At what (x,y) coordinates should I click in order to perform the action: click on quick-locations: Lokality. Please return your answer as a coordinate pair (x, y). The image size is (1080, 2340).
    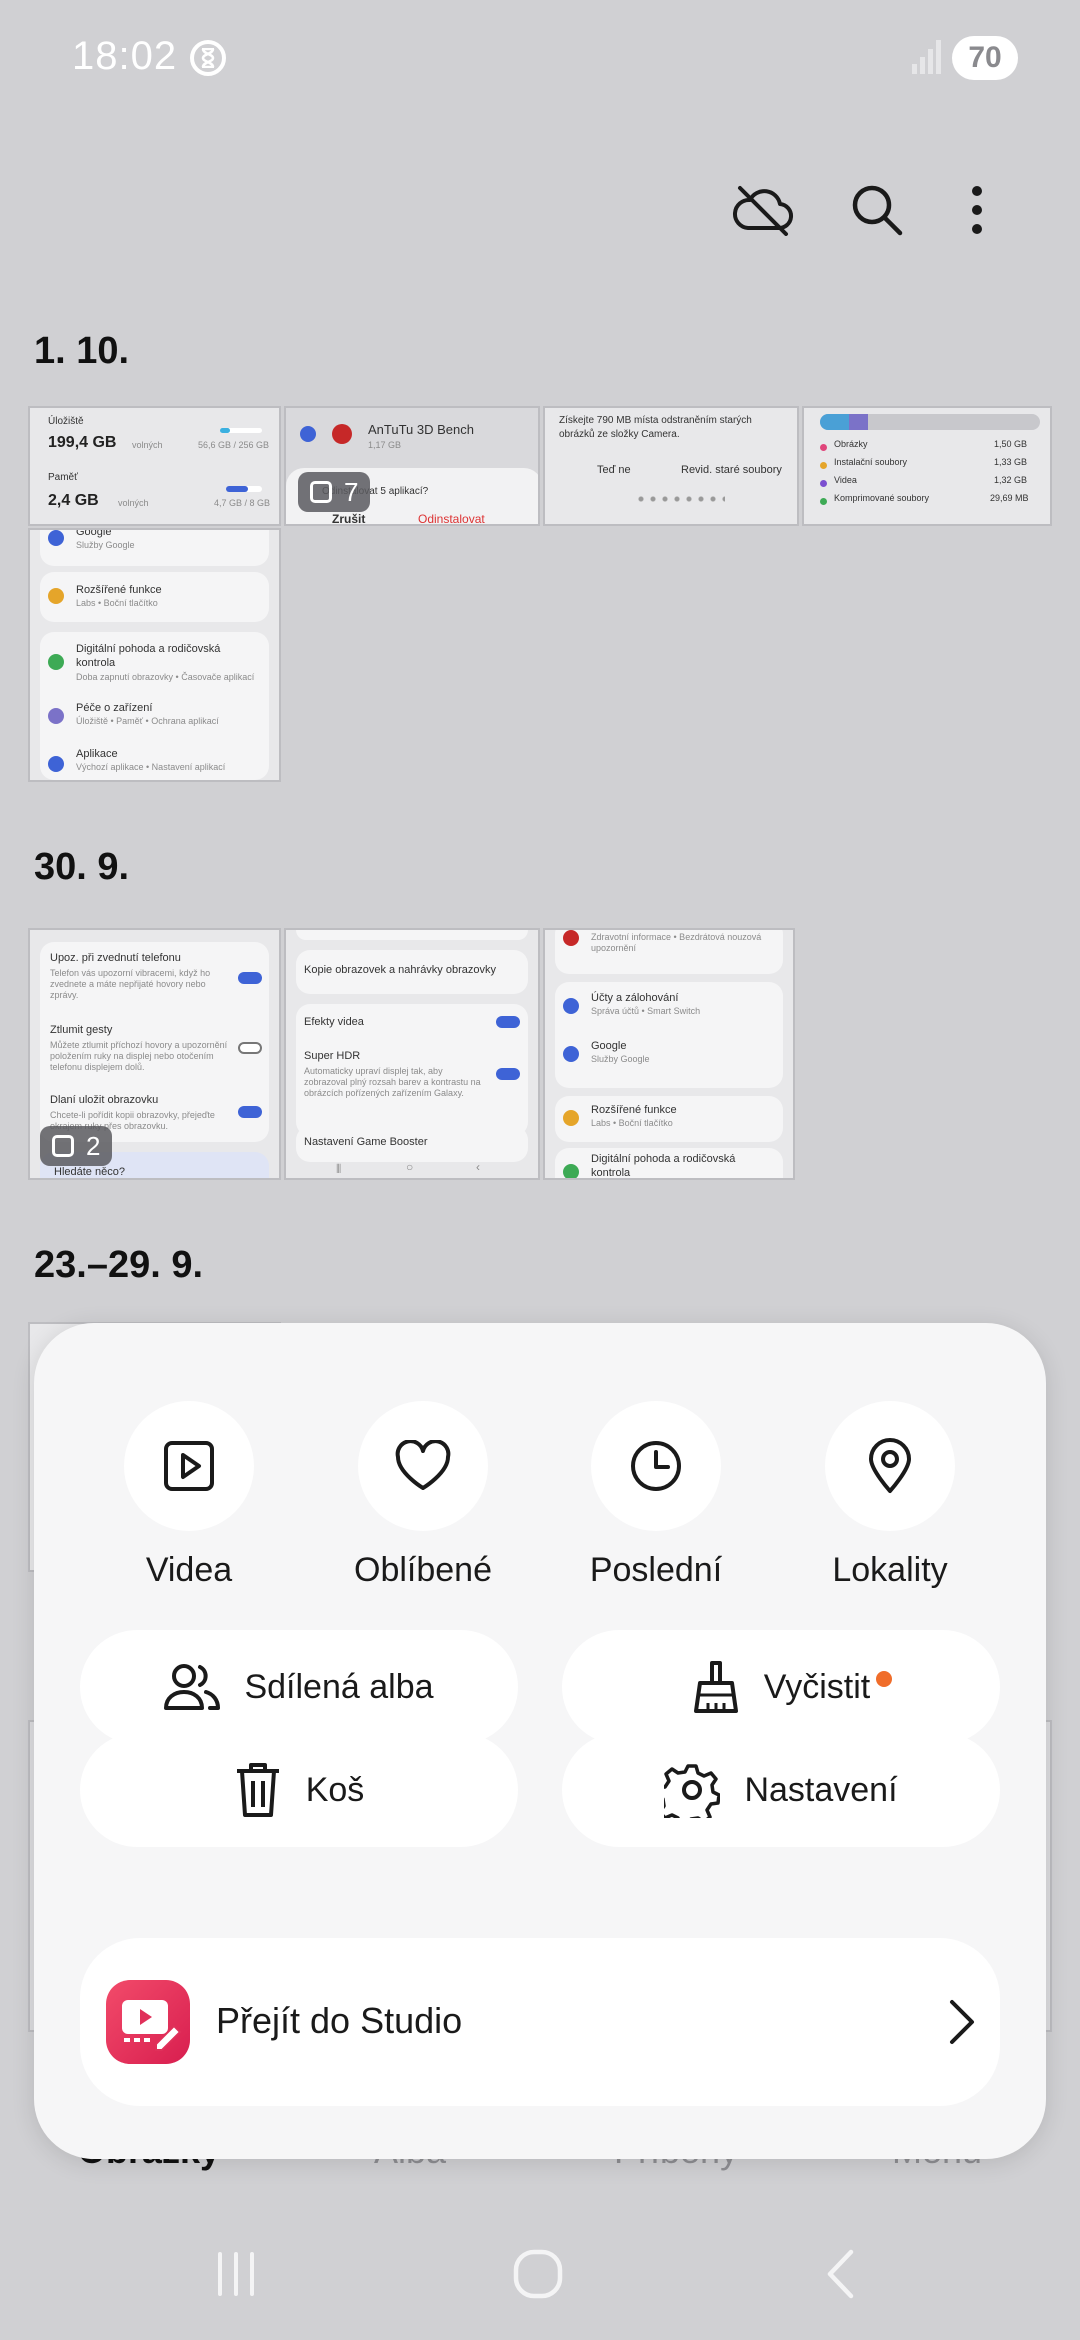
    Looking at the image, I should click on (890, 1495).